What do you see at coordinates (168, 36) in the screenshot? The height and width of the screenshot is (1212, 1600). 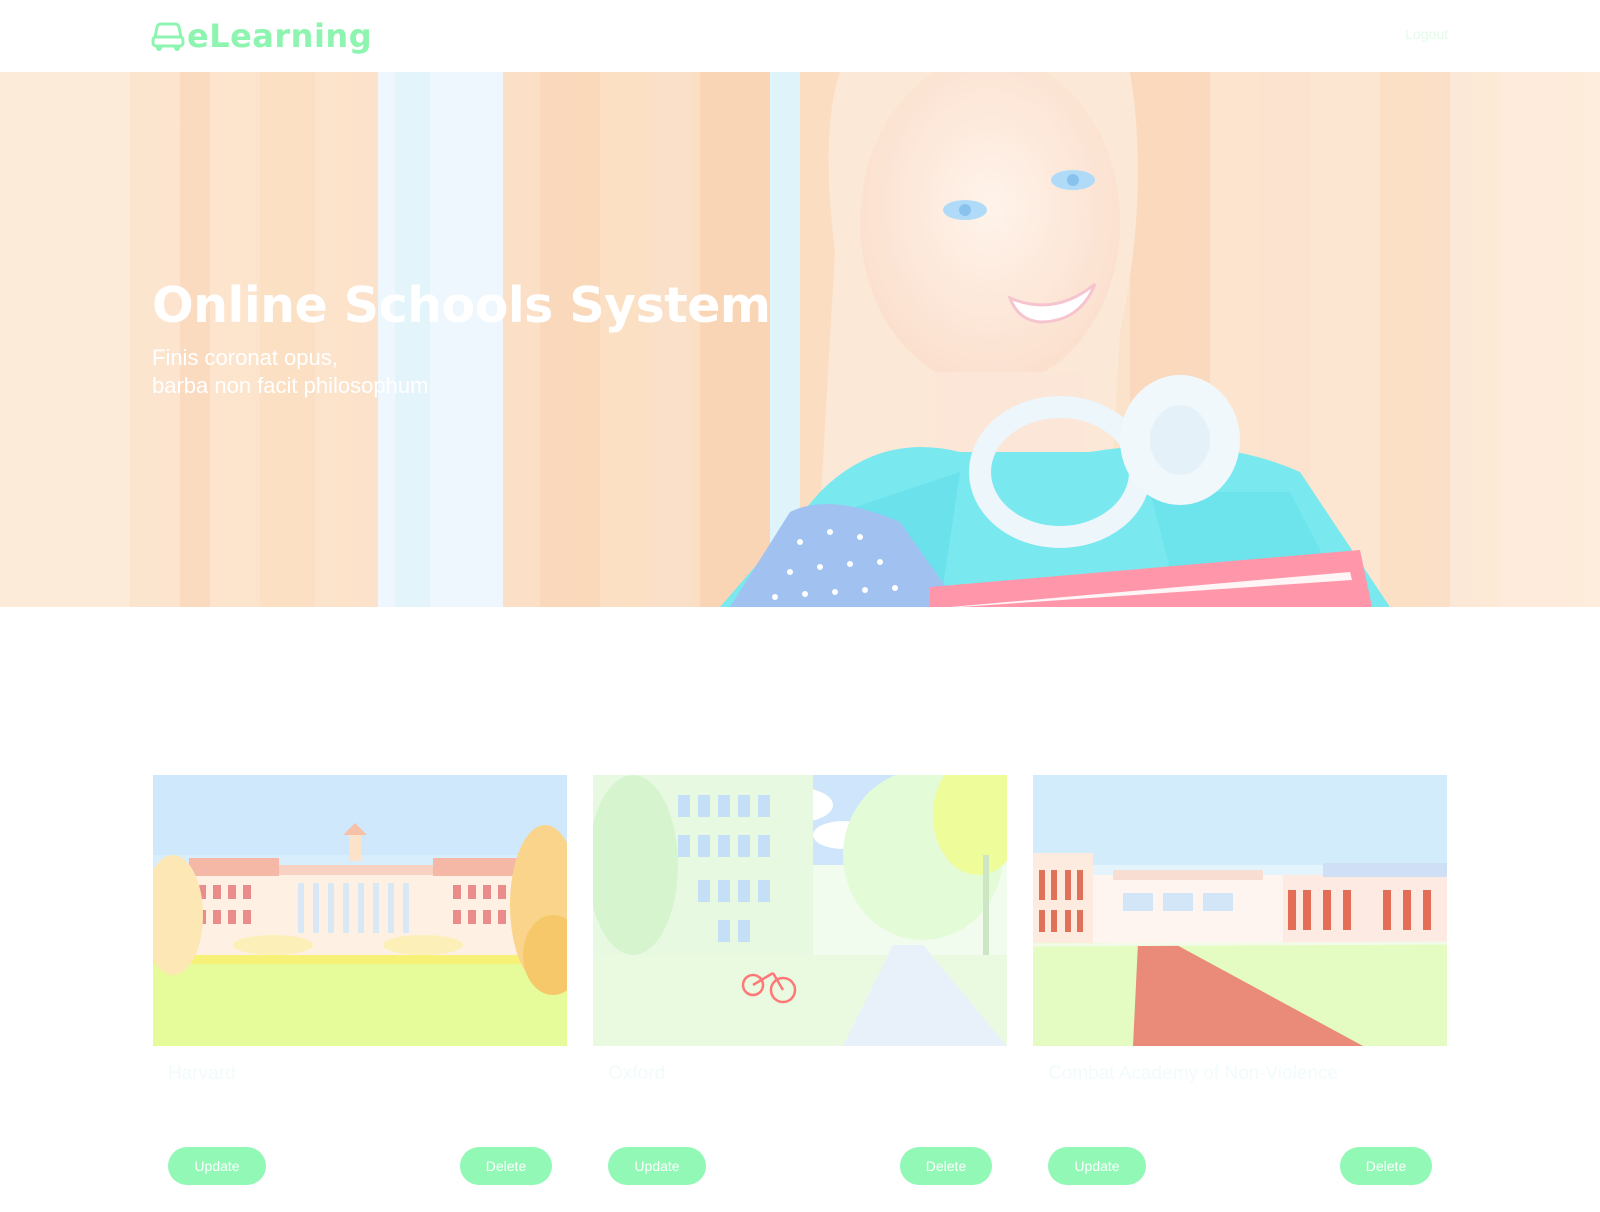 I see `graduation-cap-icon` at bounding box center [168, 36].